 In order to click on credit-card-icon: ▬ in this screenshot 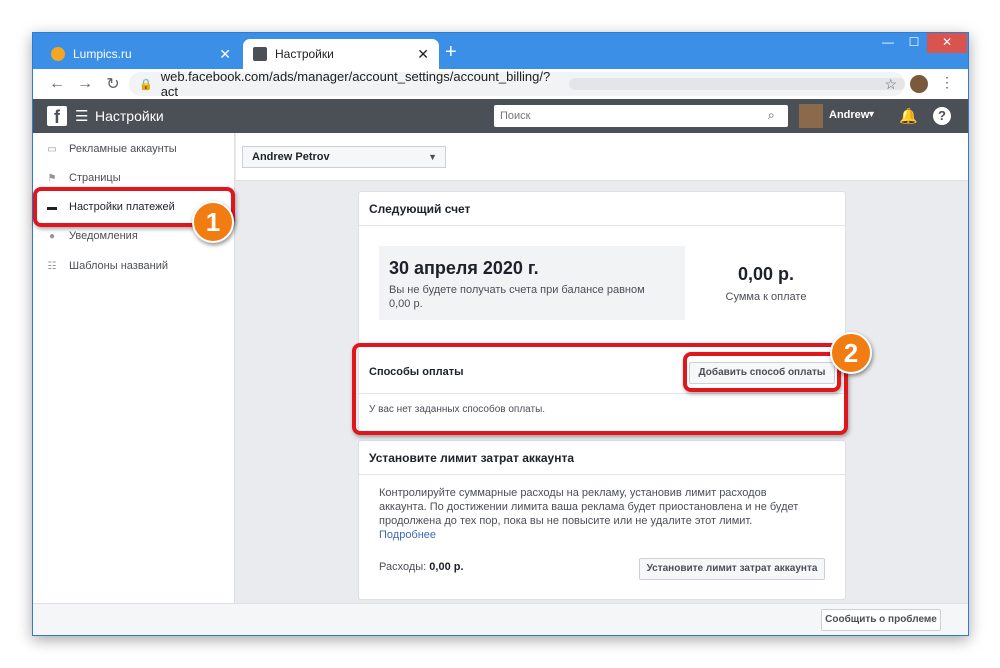, I will do `click(52, 207)`.